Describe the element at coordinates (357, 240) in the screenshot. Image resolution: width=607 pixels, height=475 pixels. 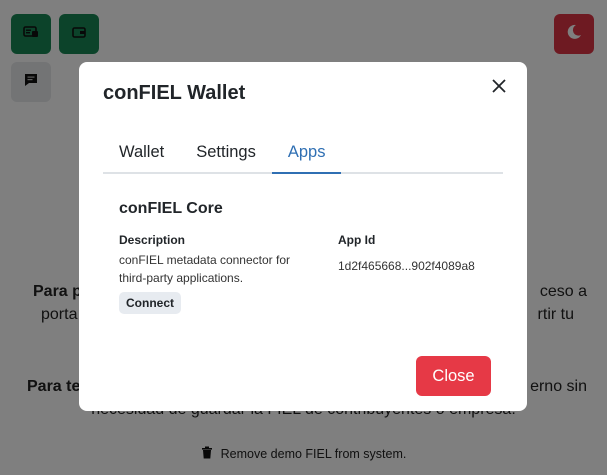
I see `app-id-label: App Id` at that location.